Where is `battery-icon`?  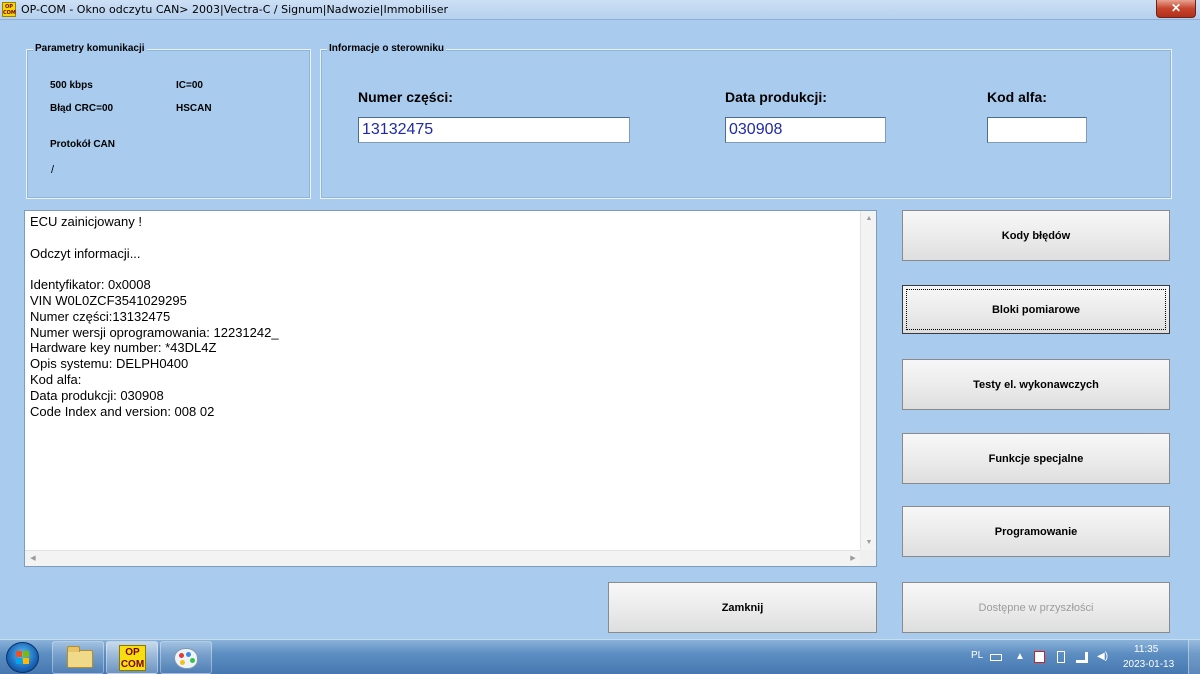 battery-icon is located at coordinates (1061, 657).